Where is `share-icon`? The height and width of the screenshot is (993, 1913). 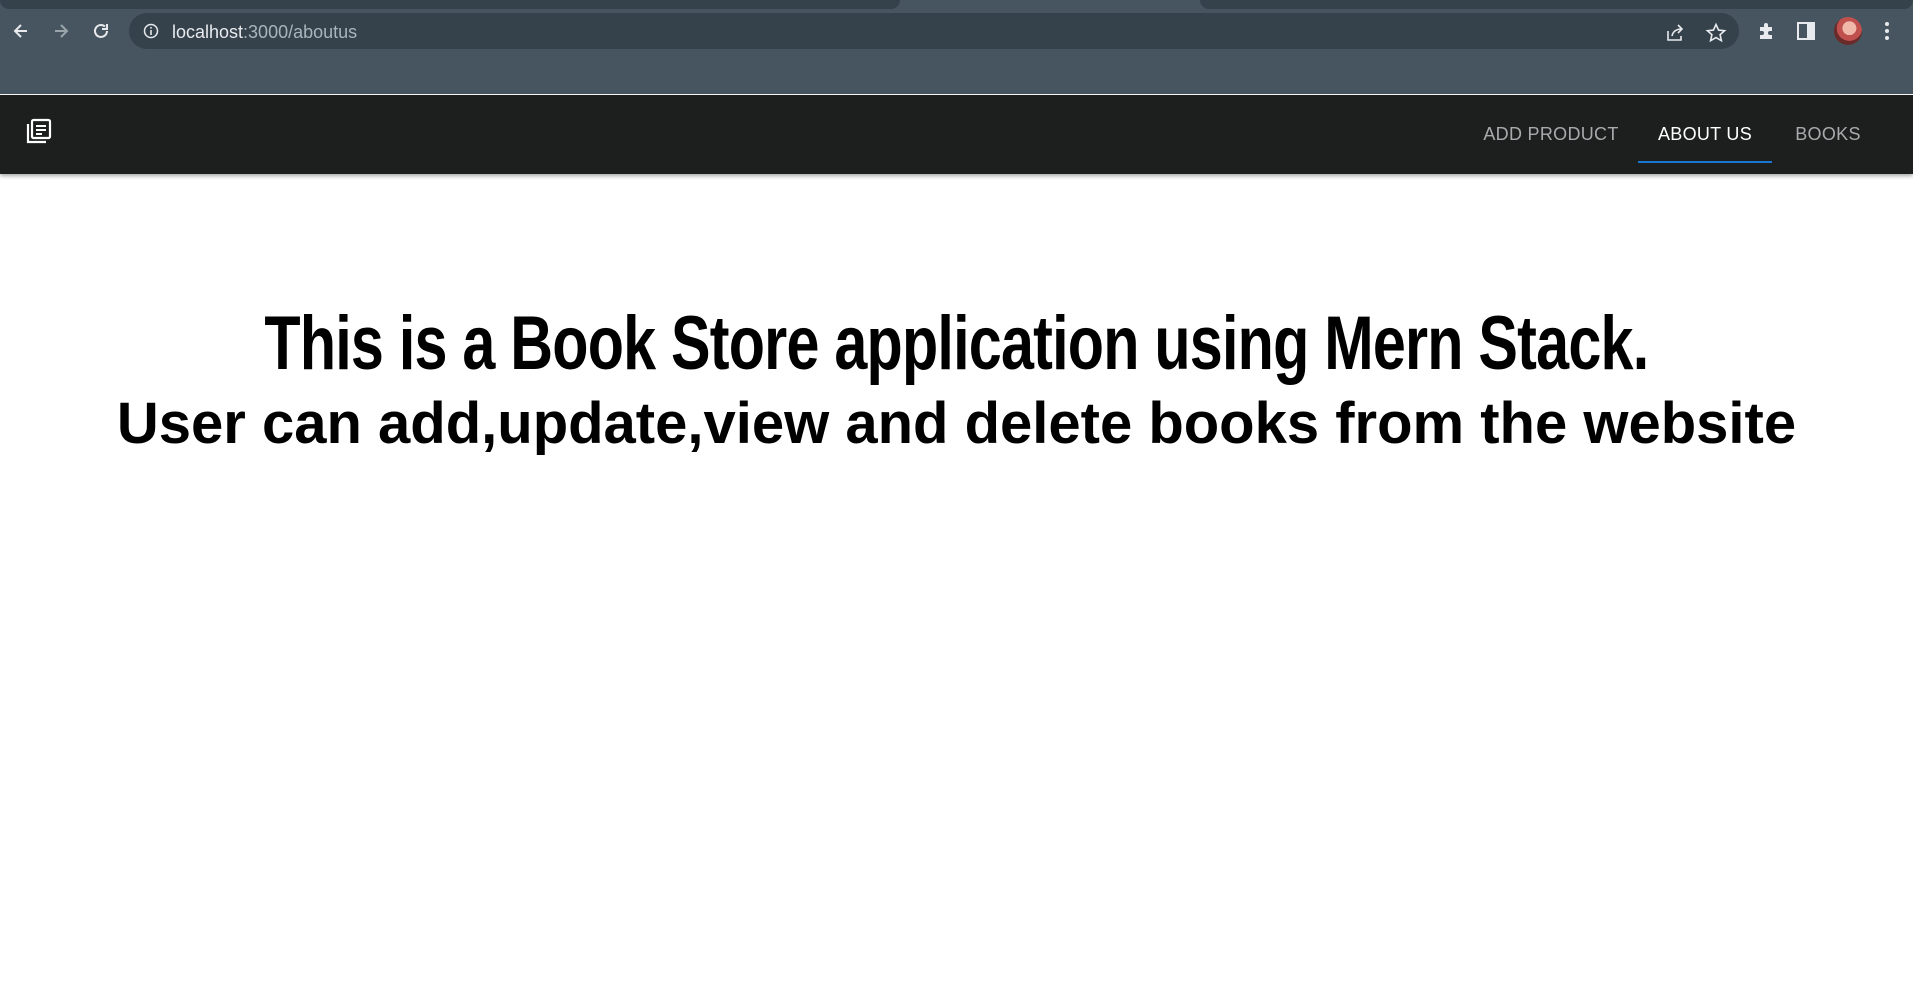 share-icon is located at coordinates (1675, 33).